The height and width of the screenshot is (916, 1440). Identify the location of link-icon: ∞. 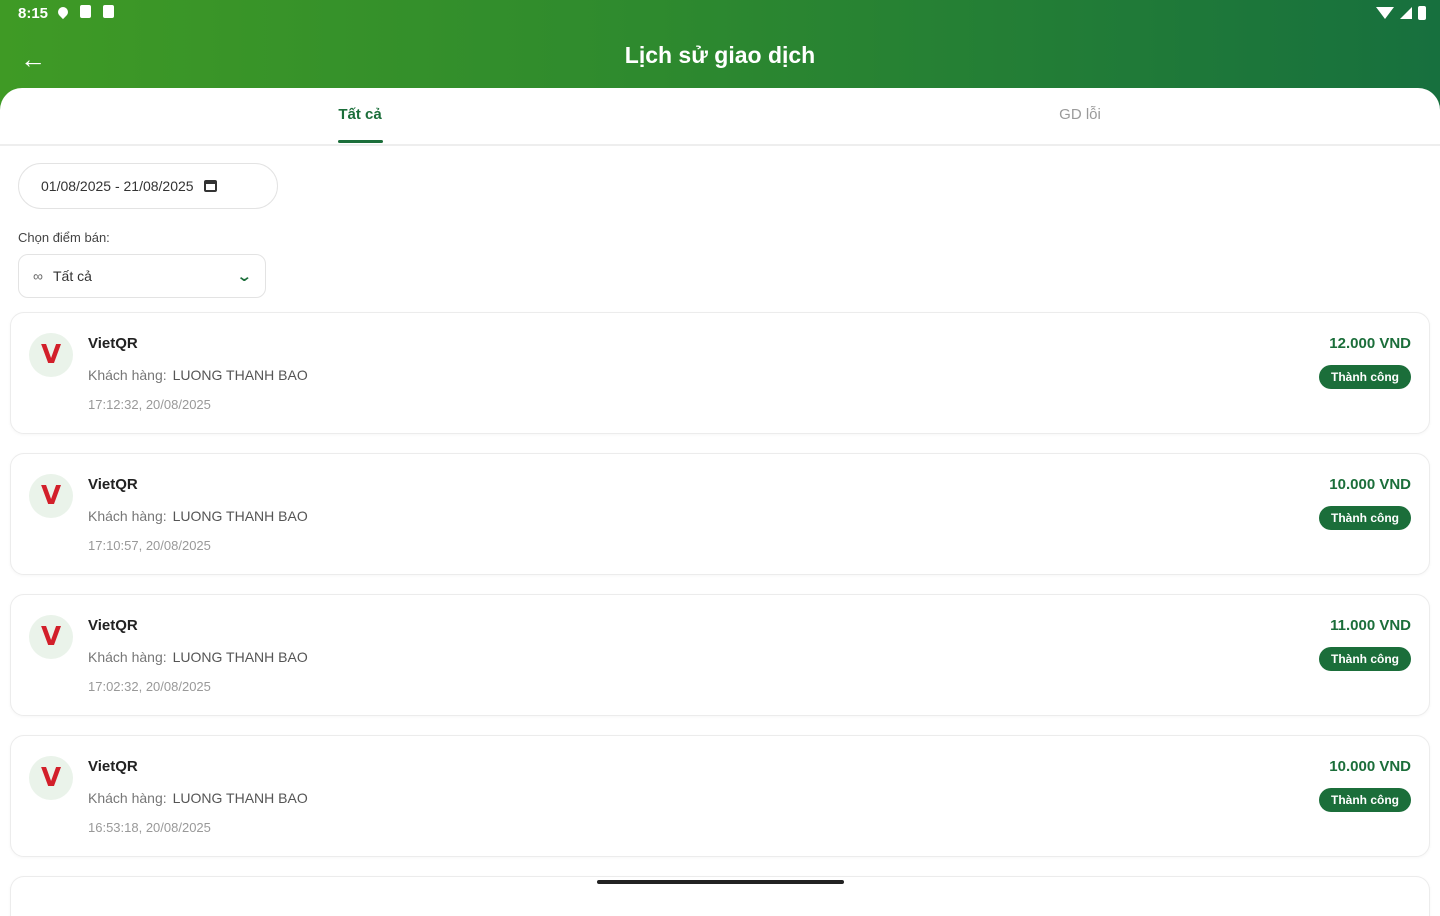
(38, 276).